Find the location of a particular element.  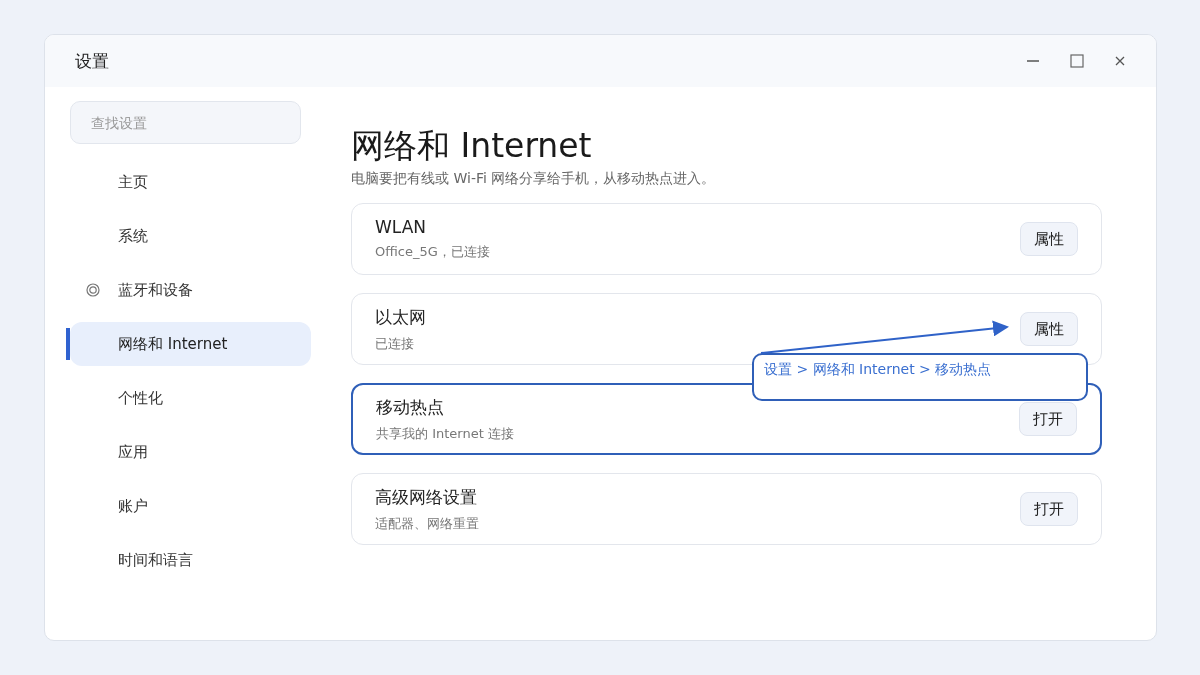

card-title: 移动热点 is located at coordinates (410, 407).